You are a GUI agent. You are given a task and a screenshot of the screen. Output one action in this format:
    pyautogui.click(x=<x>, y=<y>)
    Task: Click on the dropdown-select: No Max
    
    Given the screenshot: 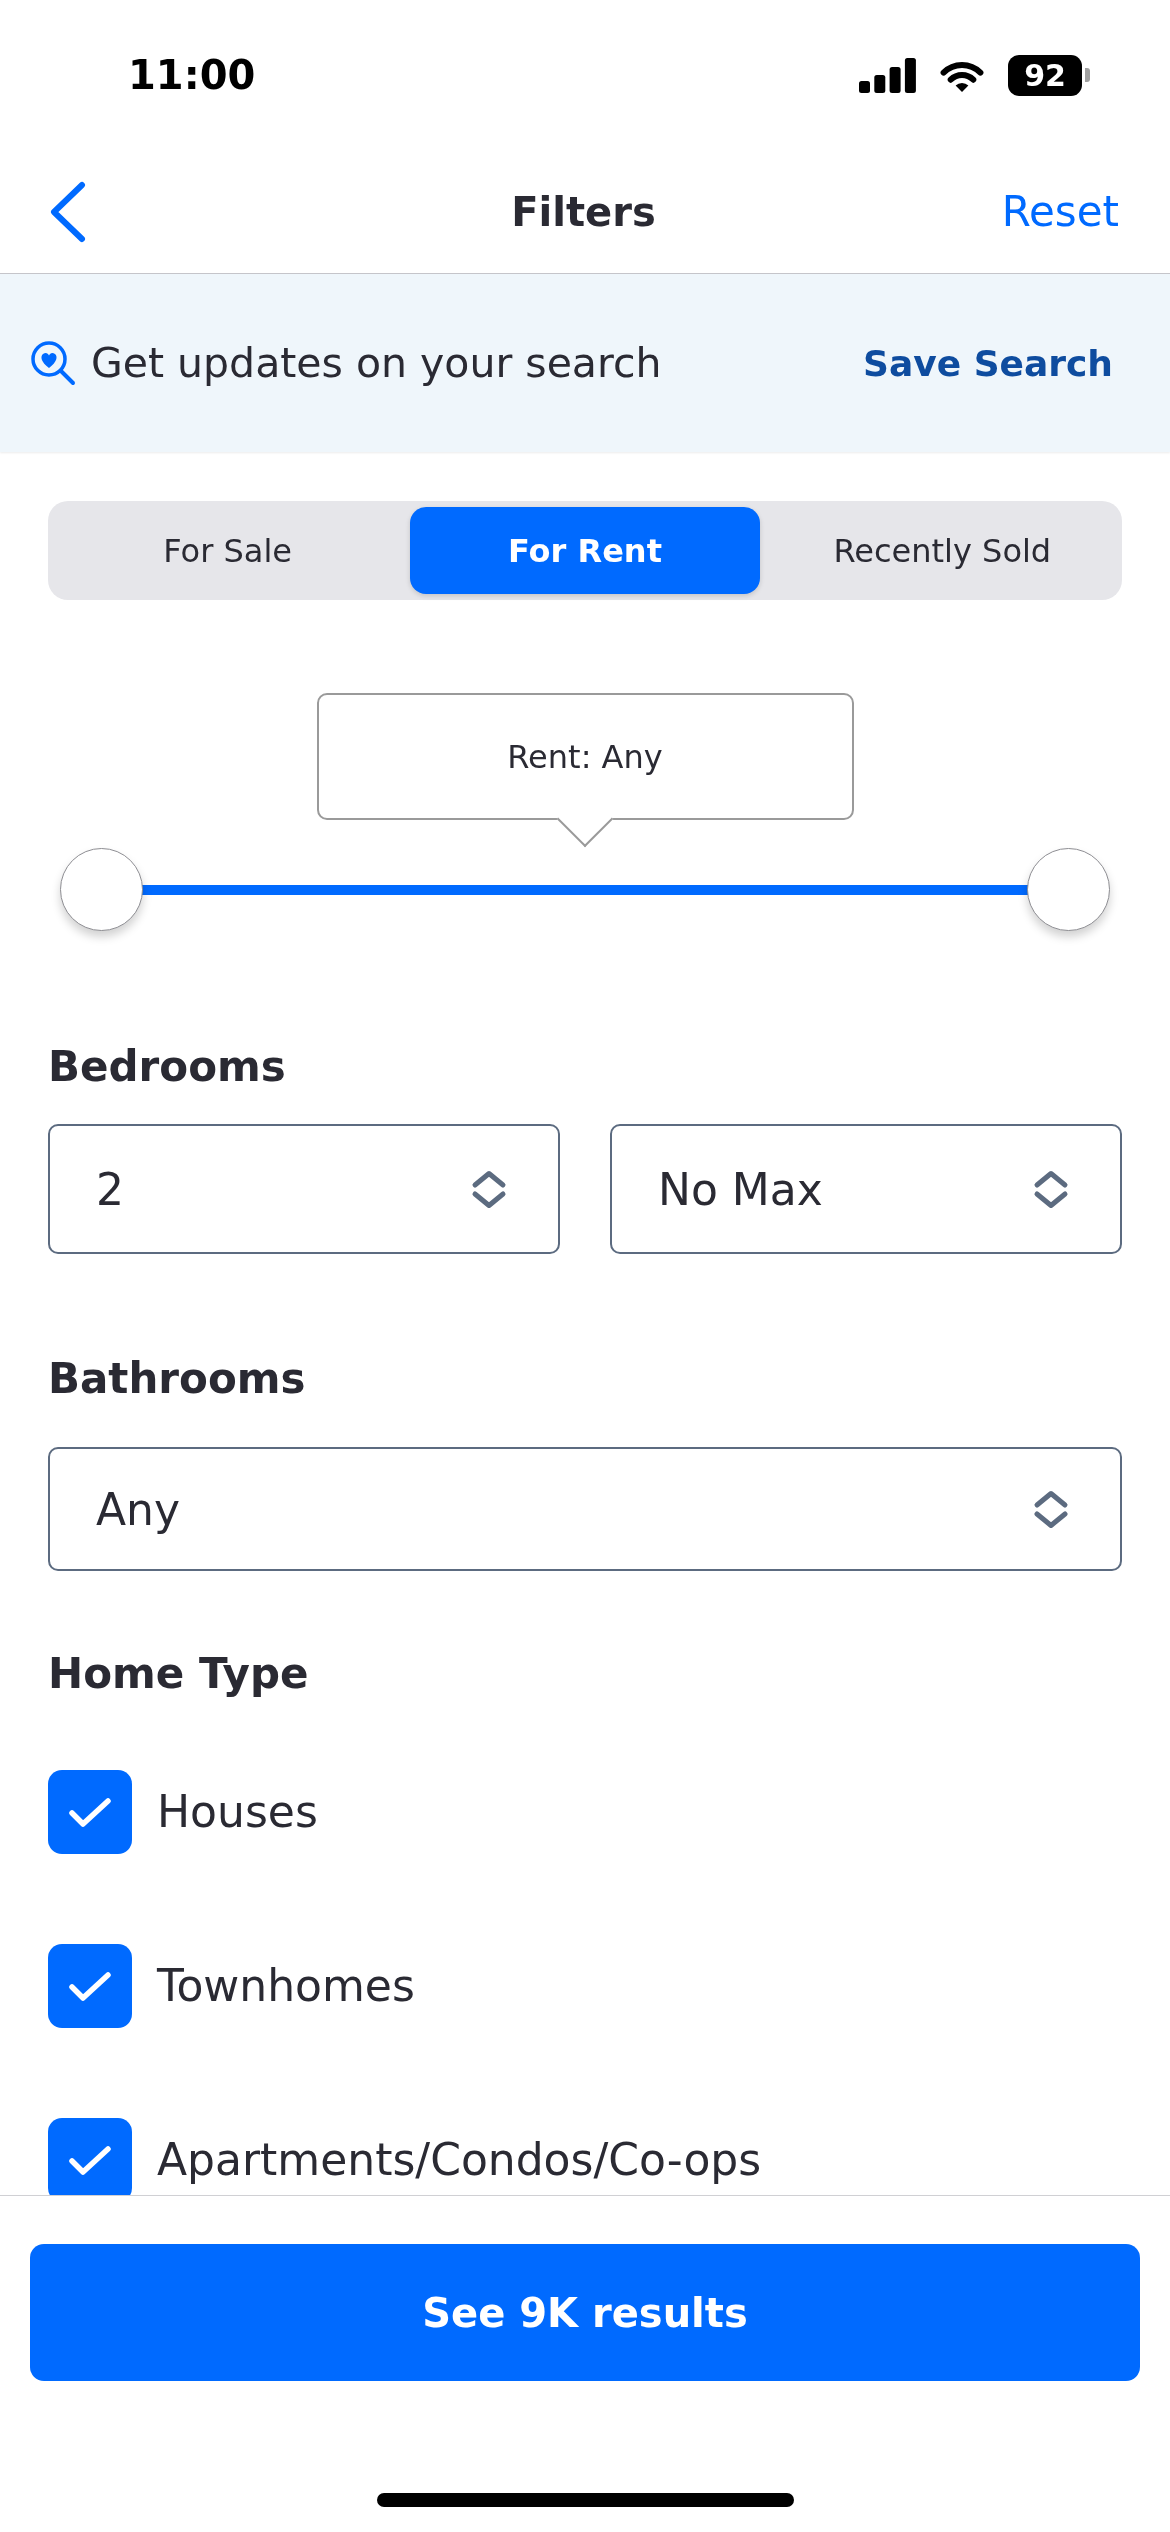 What is the action you would take?
    pyautogui.click(x=866, y=1189)
    